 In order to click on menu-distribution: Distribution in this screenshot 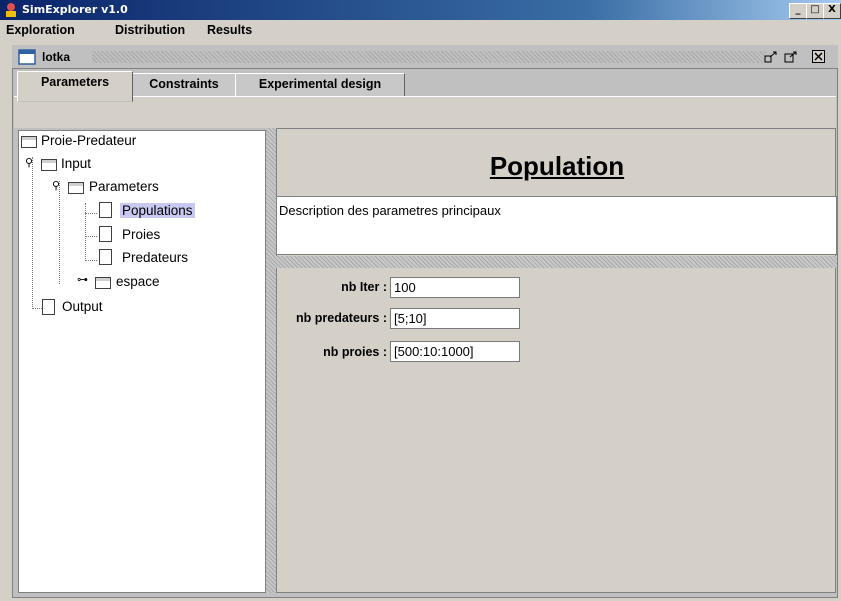, I will do `click(150, 30)`.